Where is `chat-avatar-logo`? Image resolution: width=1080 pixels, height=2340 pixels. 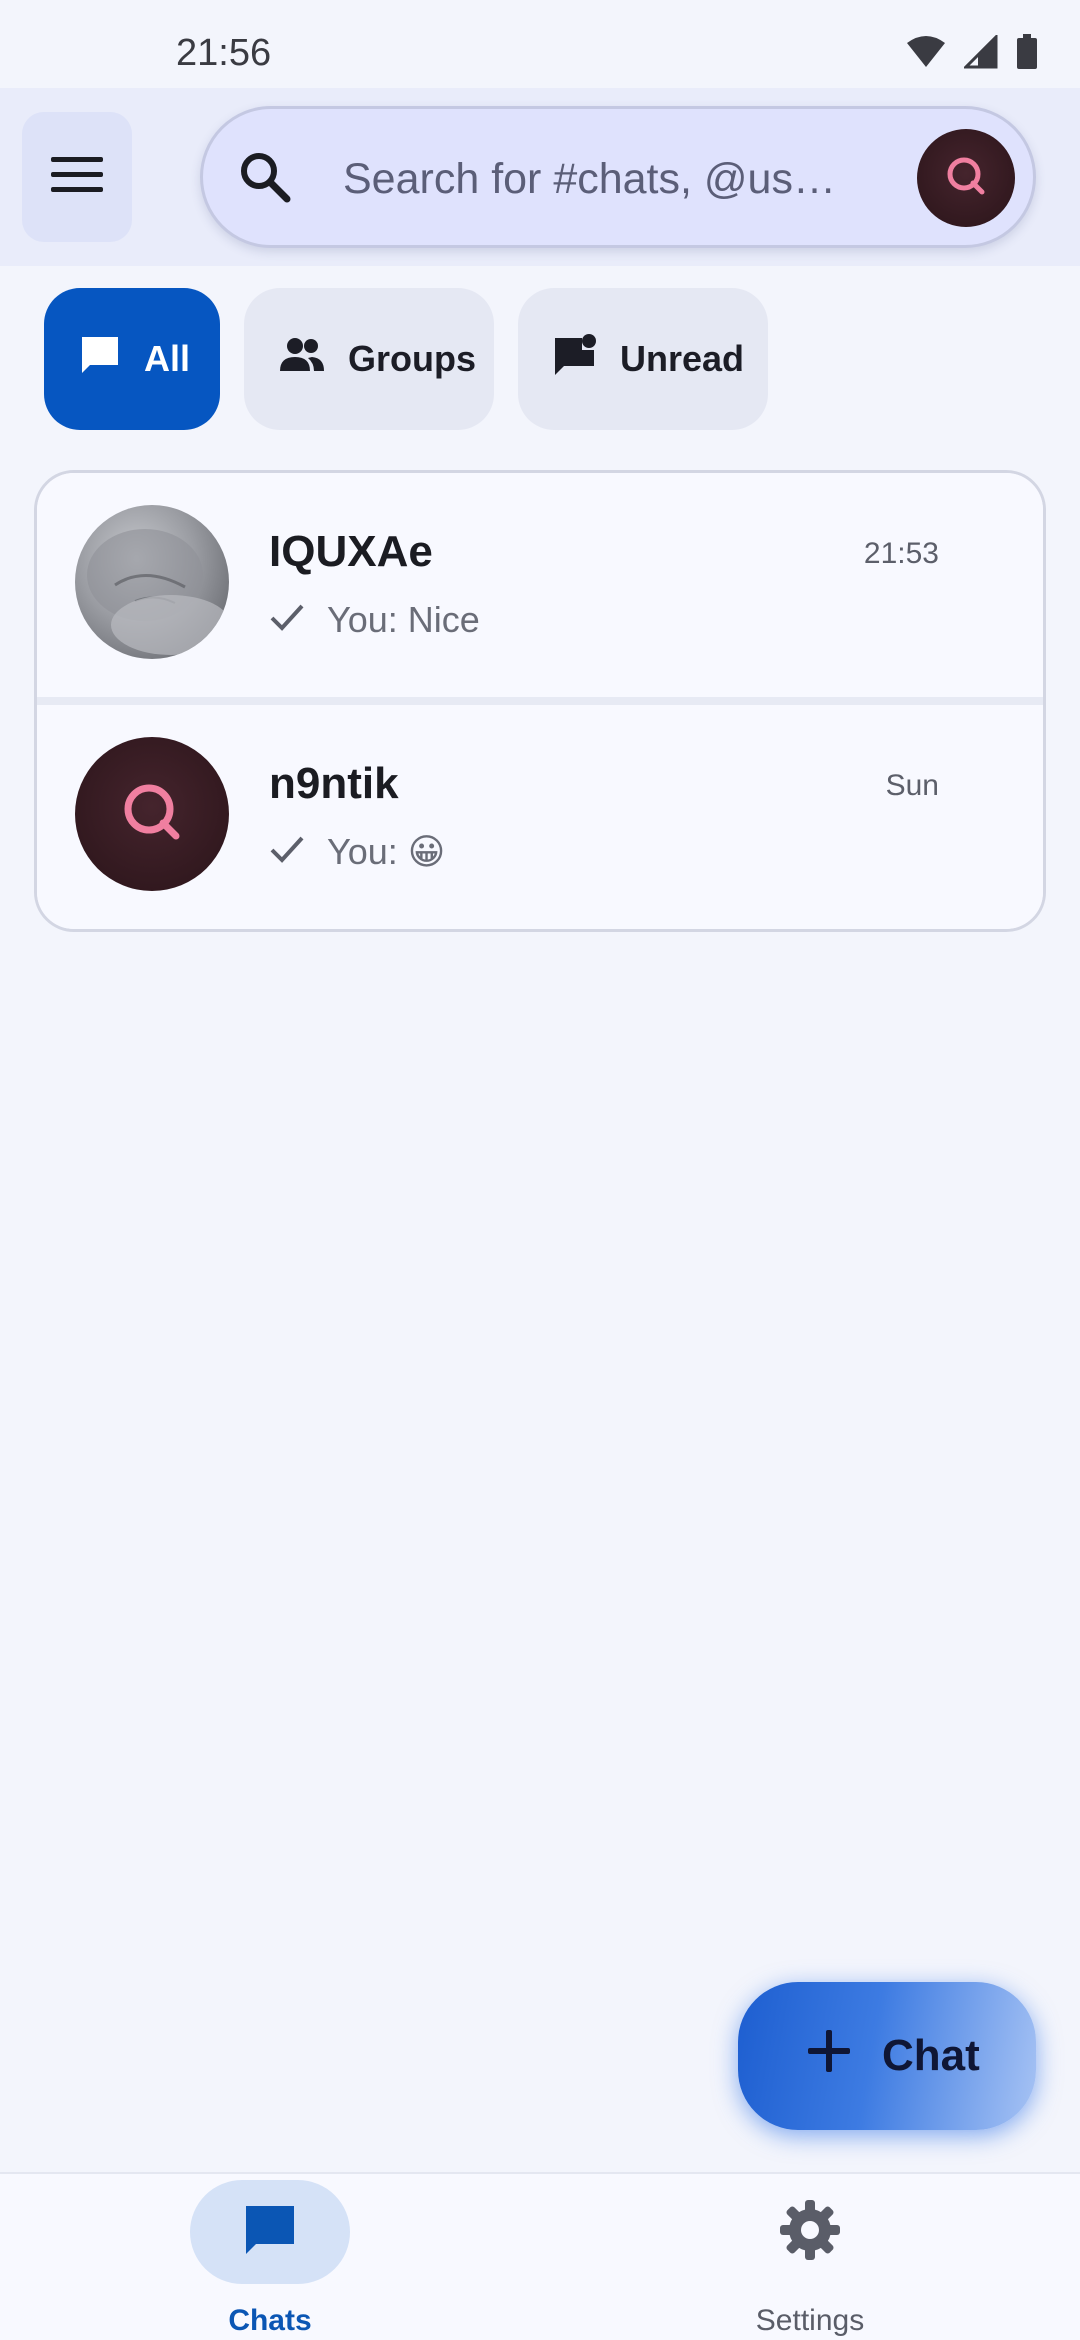
chat-avatar-logo is located at coordinates (152, 814).